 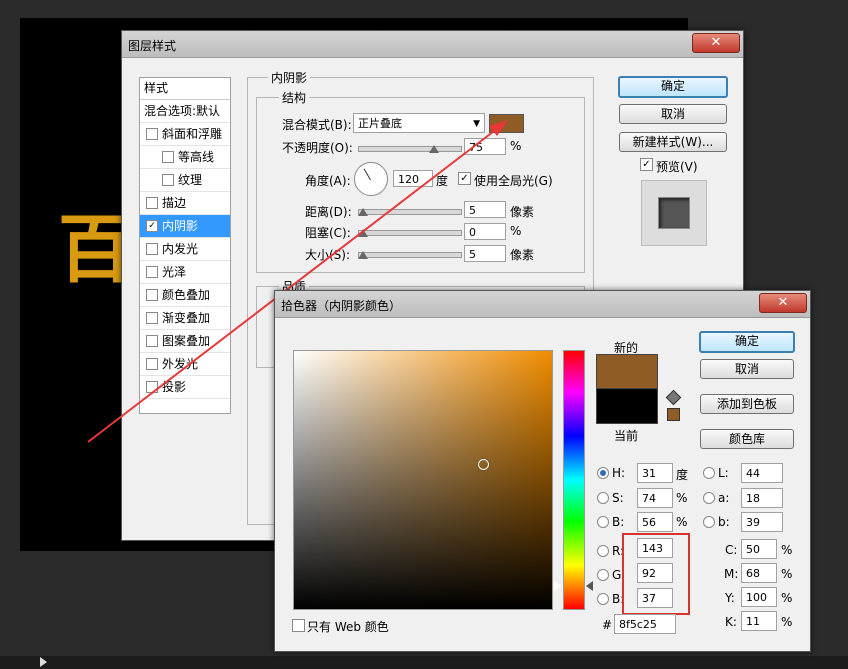 I want to click on picker-ok-button: 确定, so click(x=747, y=342).